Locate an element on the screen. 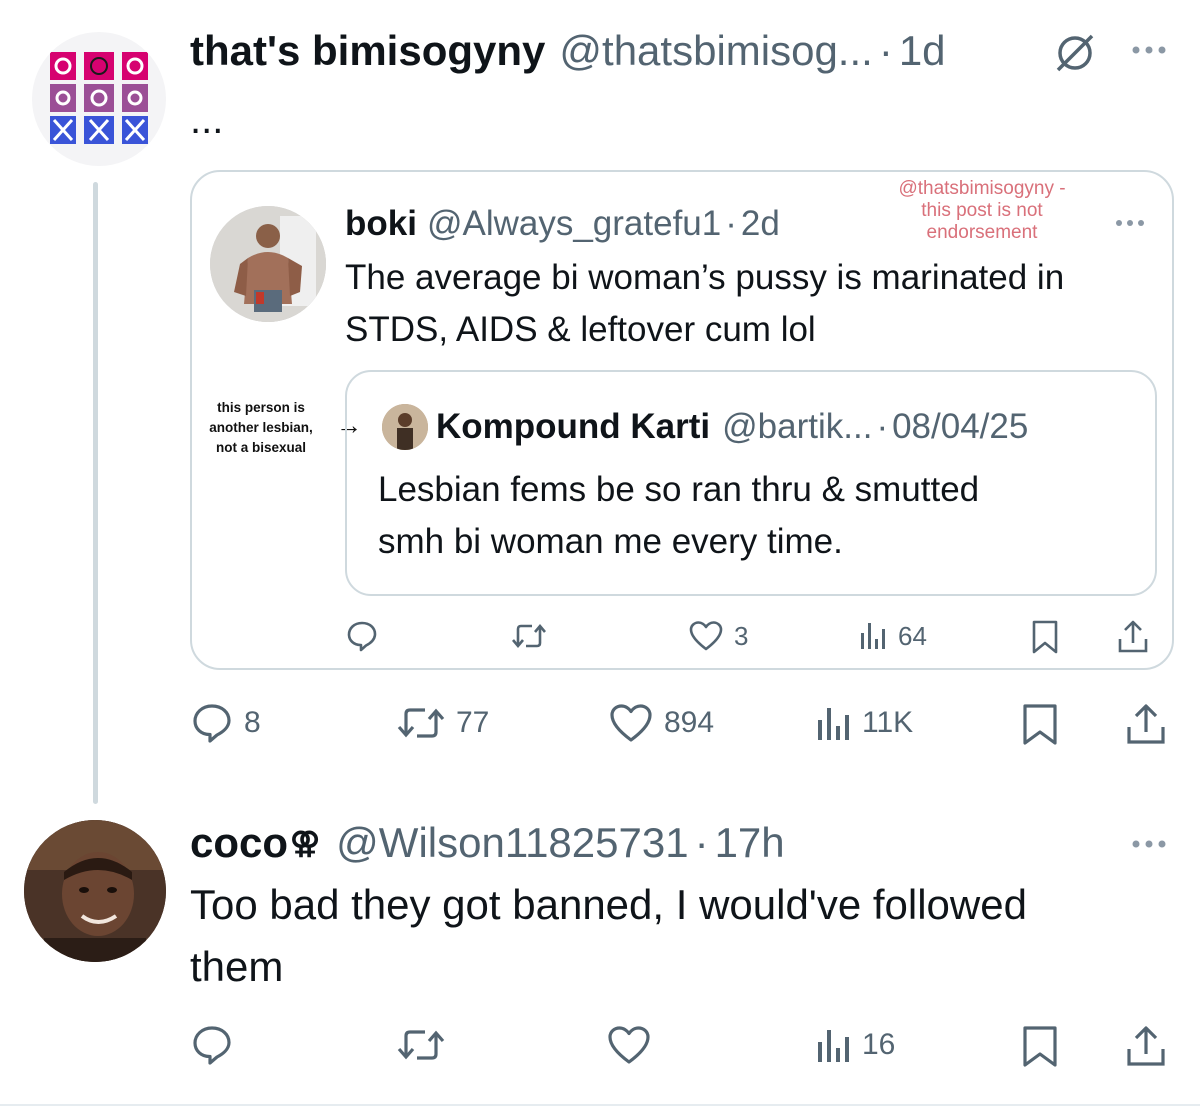 The width and height of the screenshot is (1200, 1120). main-like-button: 894 is located at coordinates (661, 723).